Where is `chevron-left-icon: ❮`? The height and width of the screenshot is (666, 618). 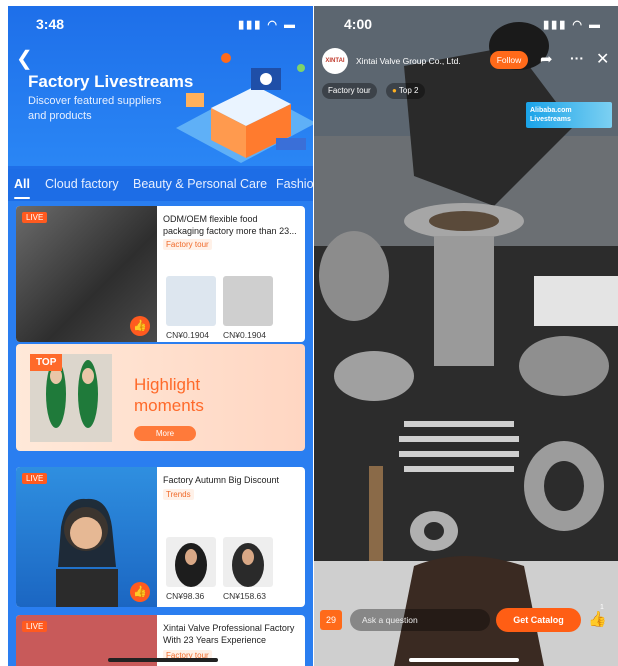
chevron-left-icon: ❮ is located at coordinates (24, 59).